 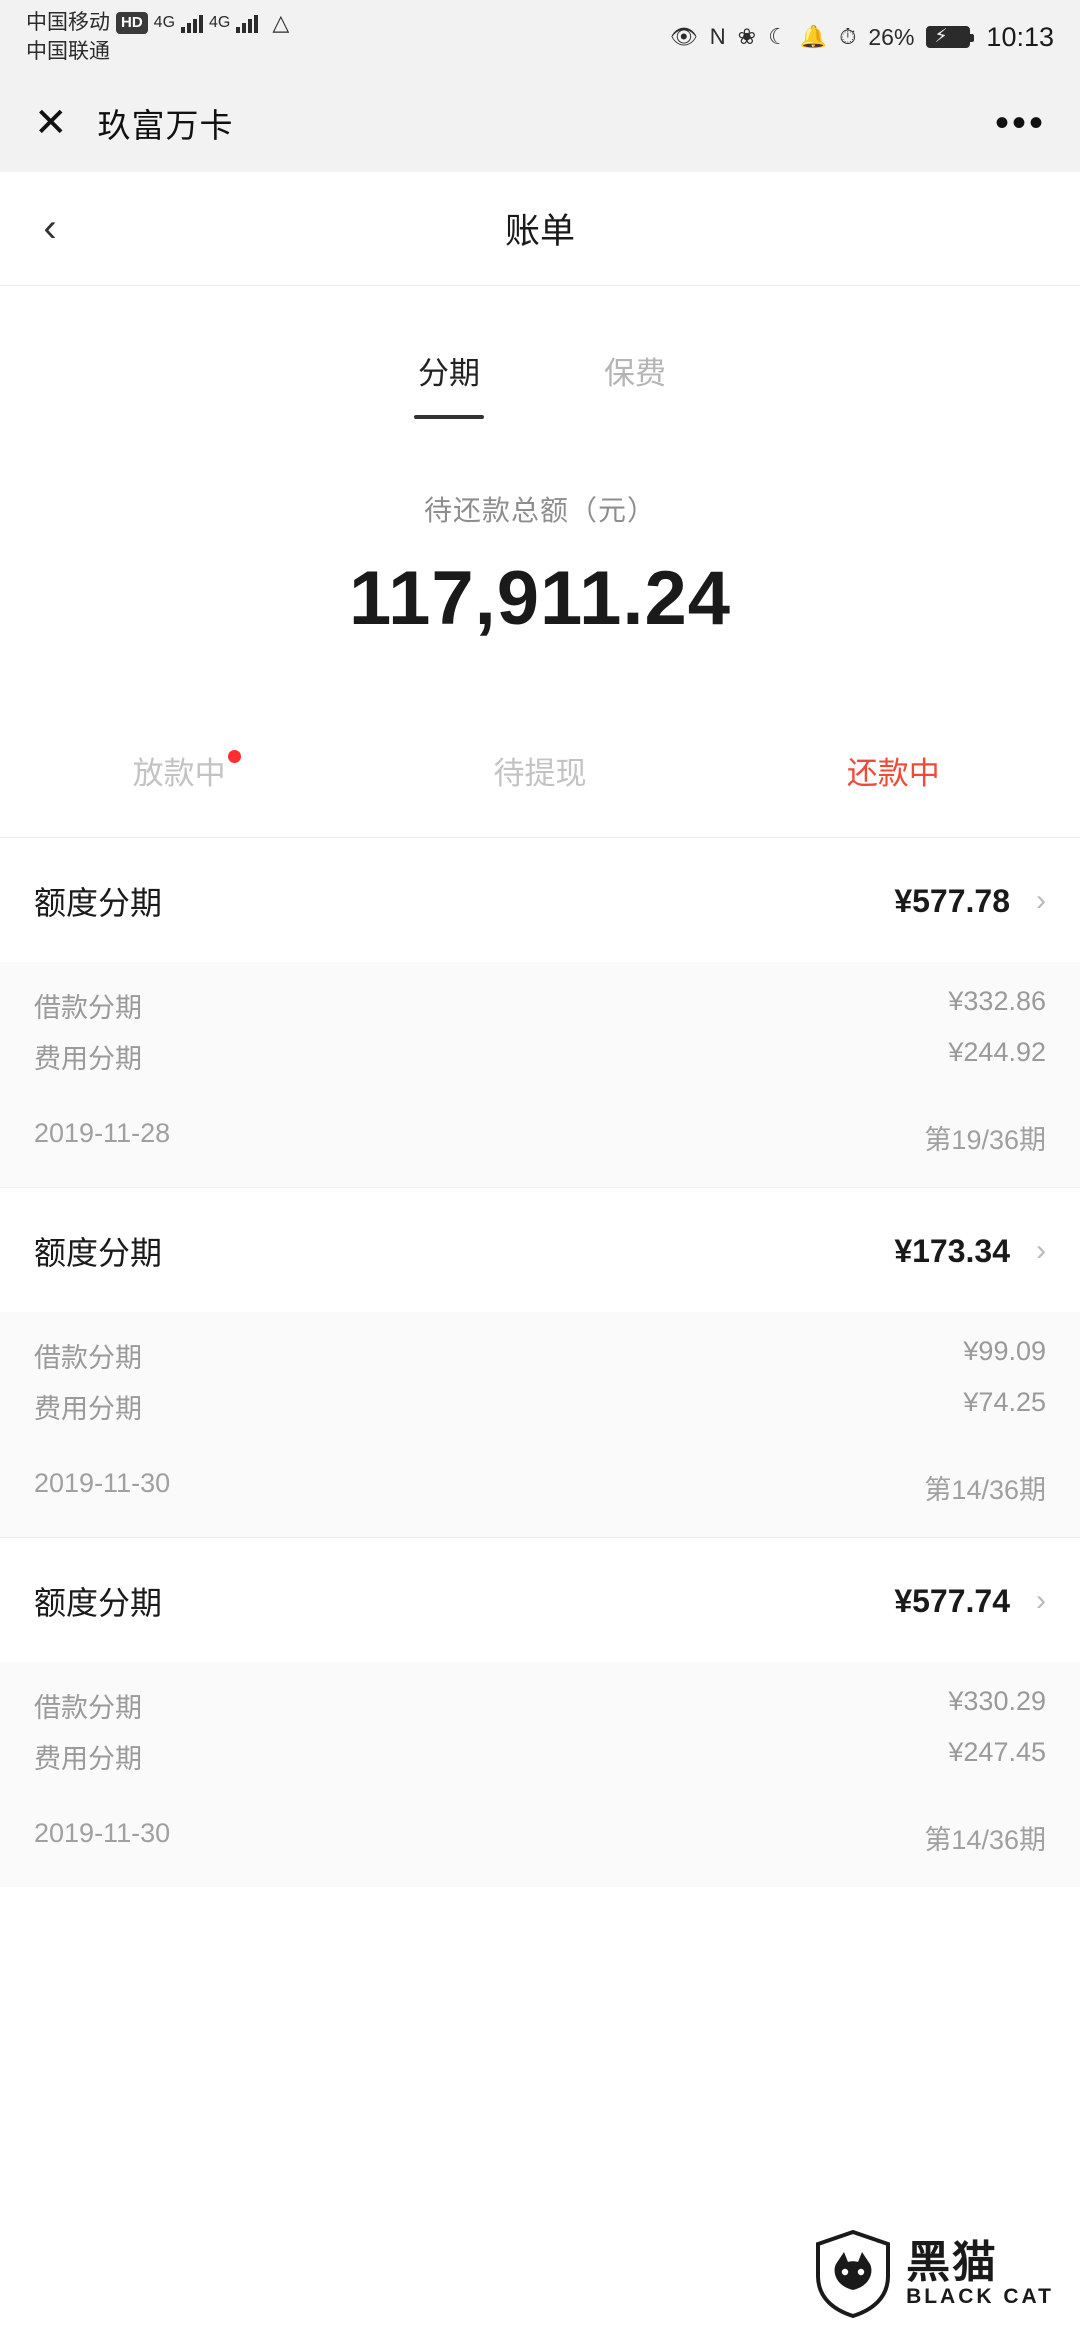 I want to click on bill-card-header: 额度分期 ¥173.34 ›, so click(x=540, y=1250).